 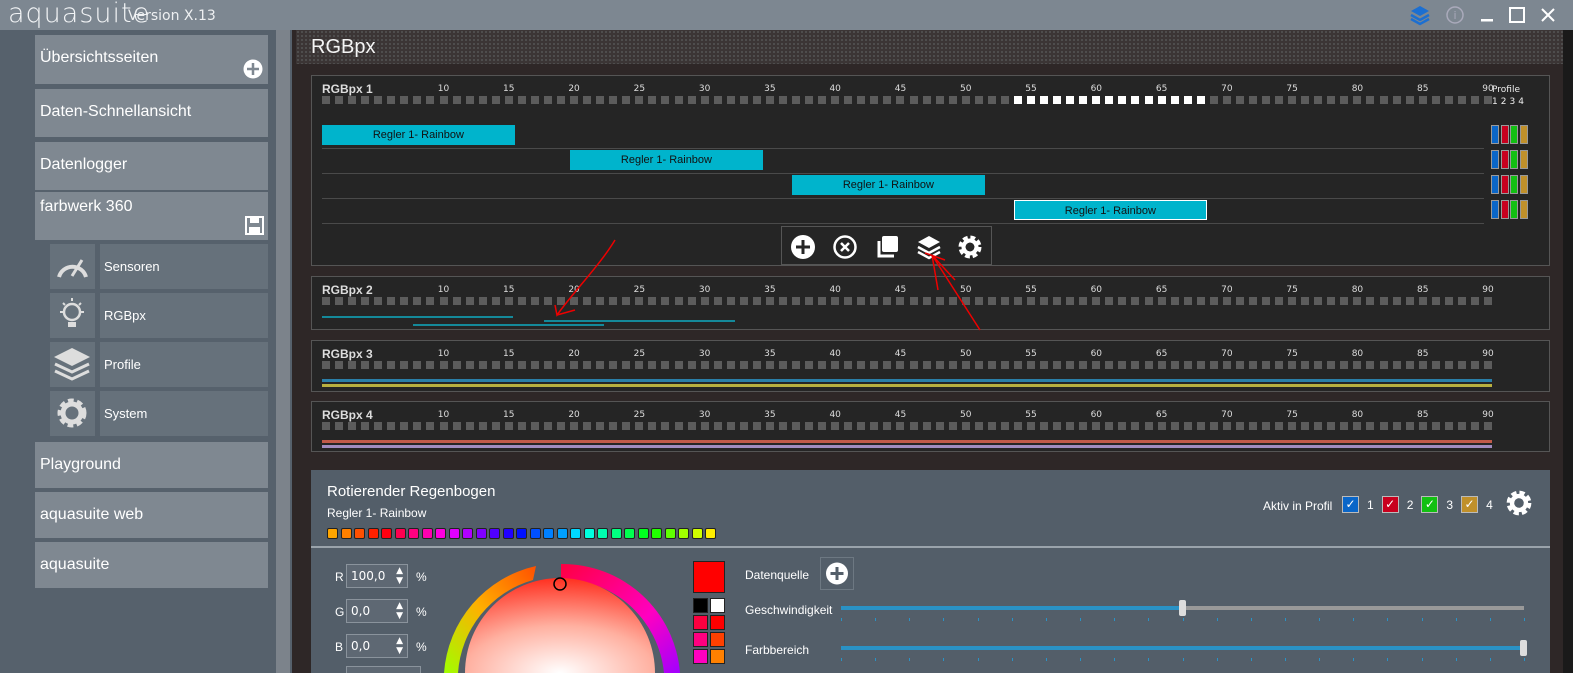 I want to click on add-datasource-button, so click(x=837, y=573).